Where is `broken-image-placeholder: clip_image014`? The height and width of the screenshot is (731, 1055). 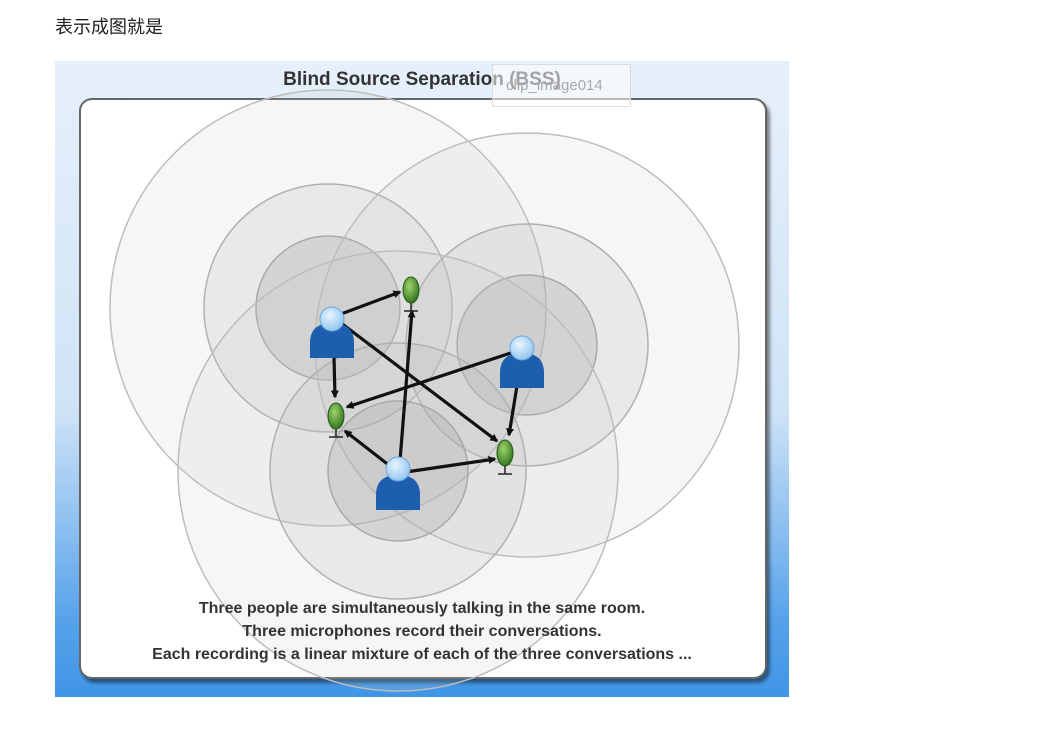
broken-image-placeholder: clip_image014 is located at coordinates (561, 85).